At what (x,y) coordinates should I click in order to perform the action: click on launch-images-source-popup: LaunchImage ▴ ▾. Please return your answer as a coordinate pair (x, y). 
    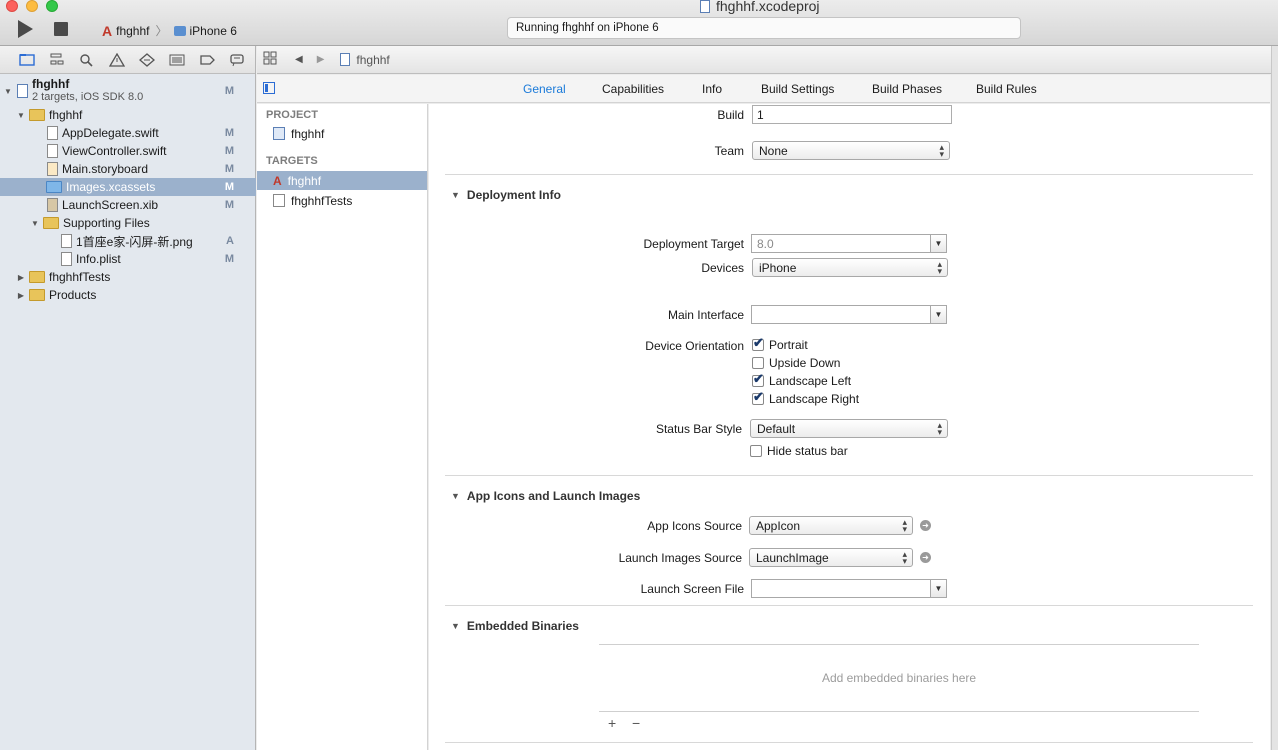
    Looking at the image, I should click on (831, 557).